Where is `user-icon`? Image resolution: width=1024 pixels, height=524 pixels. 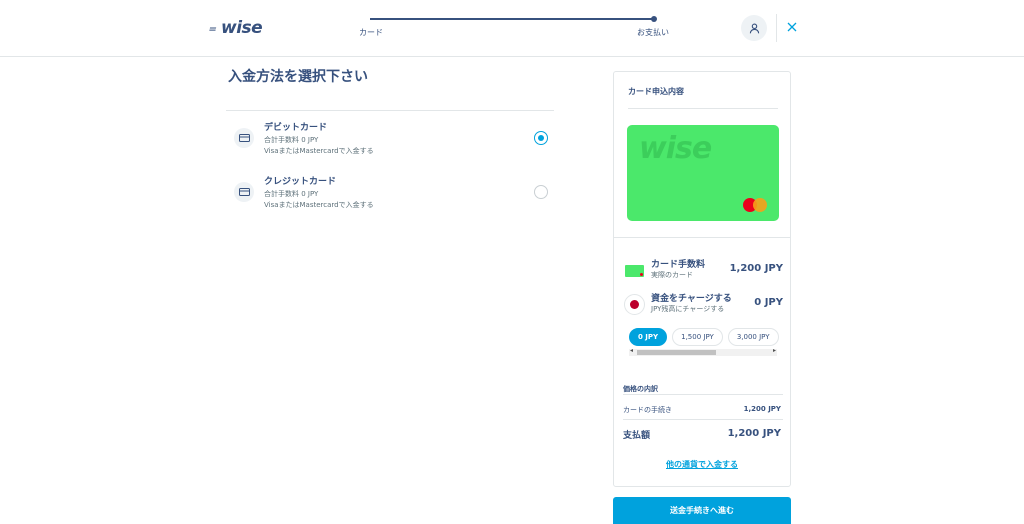 user-icon is located at coordinates (754, 28).